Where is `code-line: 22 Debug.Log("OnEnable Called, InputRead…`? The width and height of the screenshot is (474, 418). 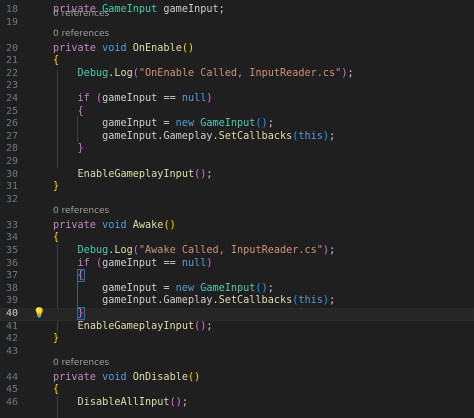
code-line: 22 Debug.Log("OnEnable Called, InputRead… is located at coordinates (237, 74).